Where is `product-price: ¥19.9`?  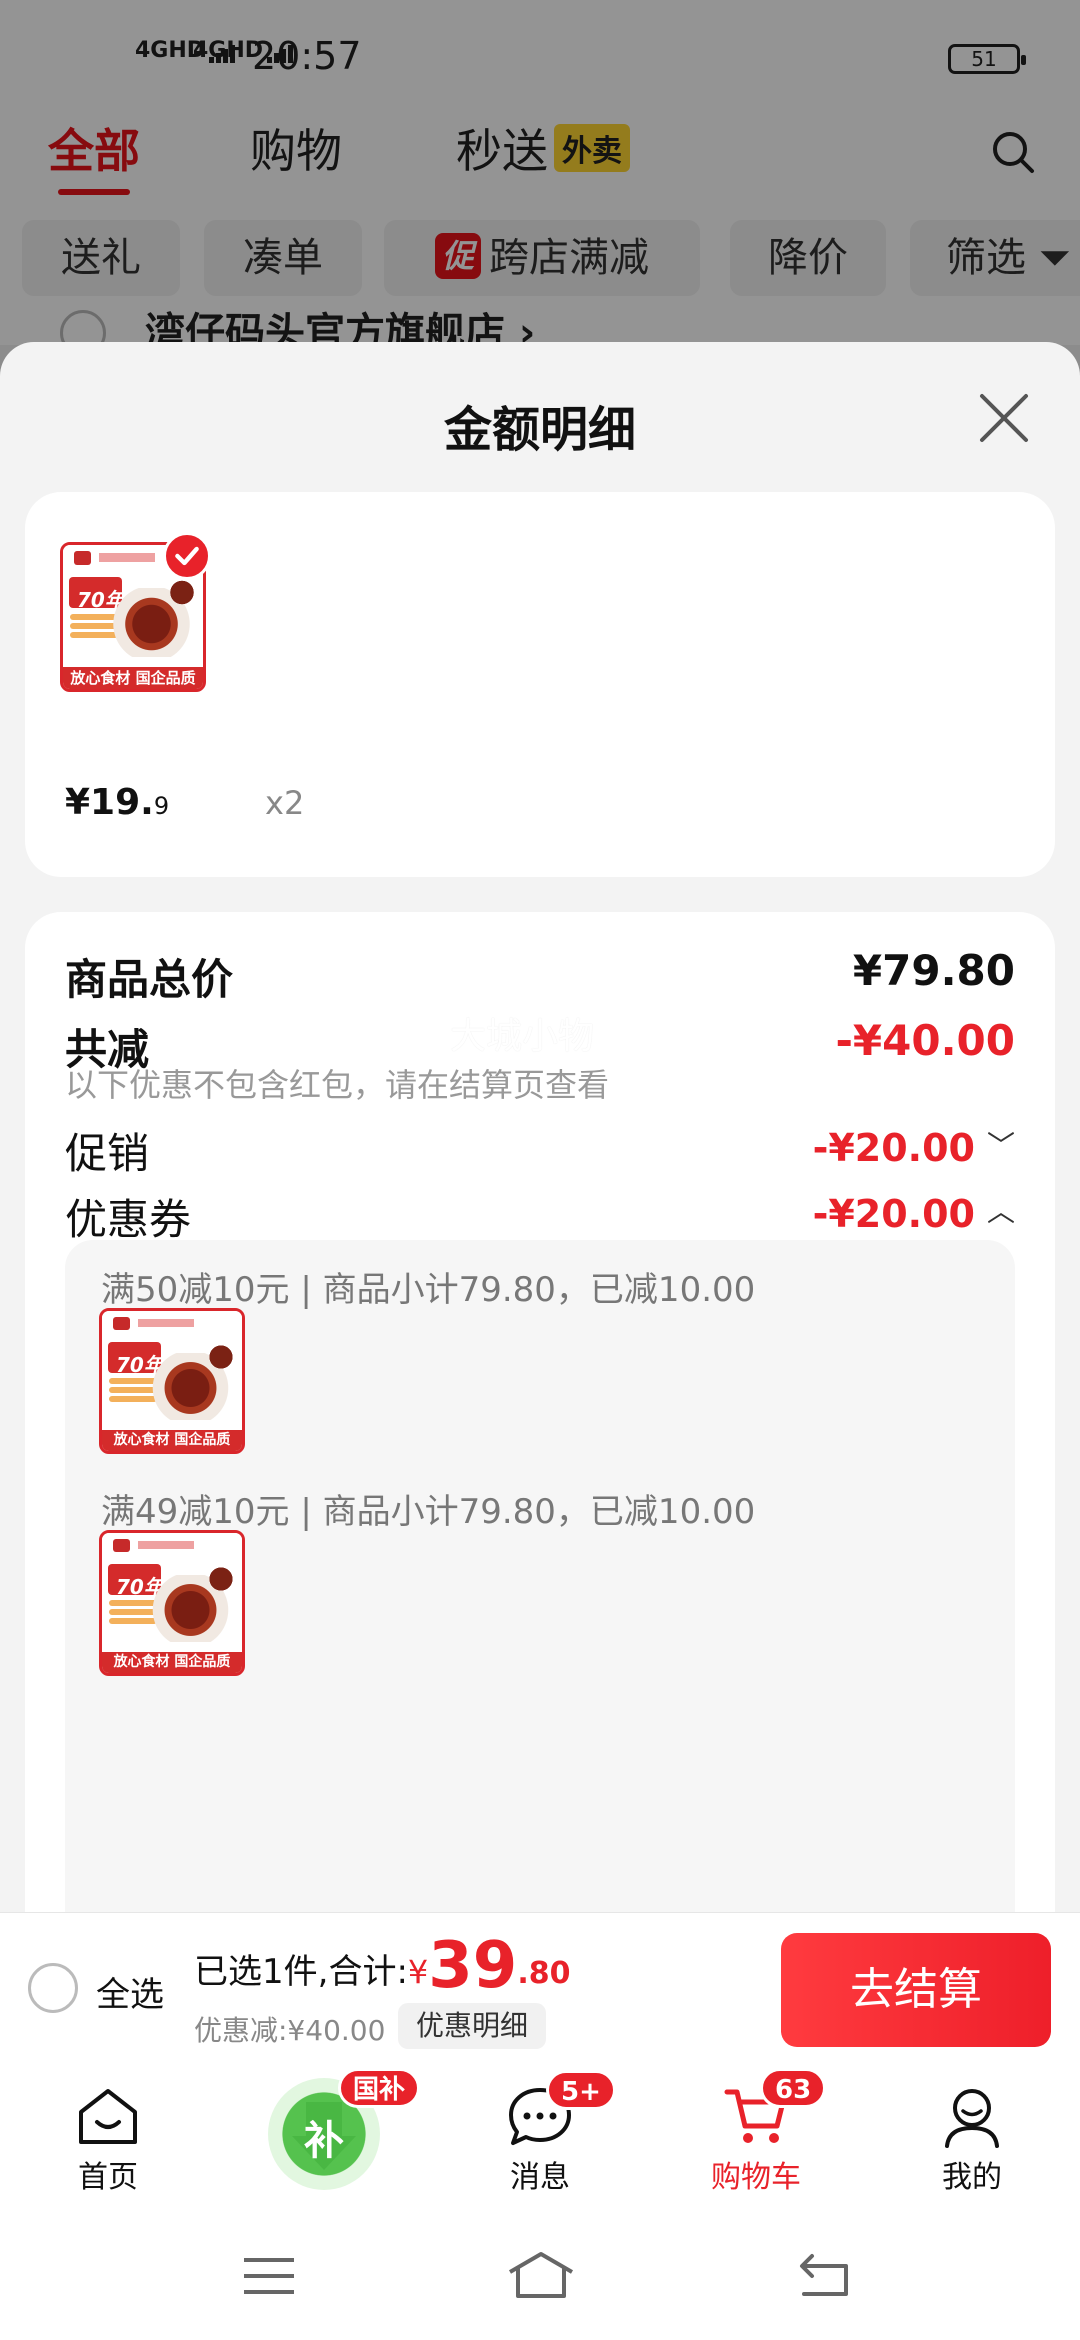 product-price: ¥19.9 is located at coordinates (117, 802).